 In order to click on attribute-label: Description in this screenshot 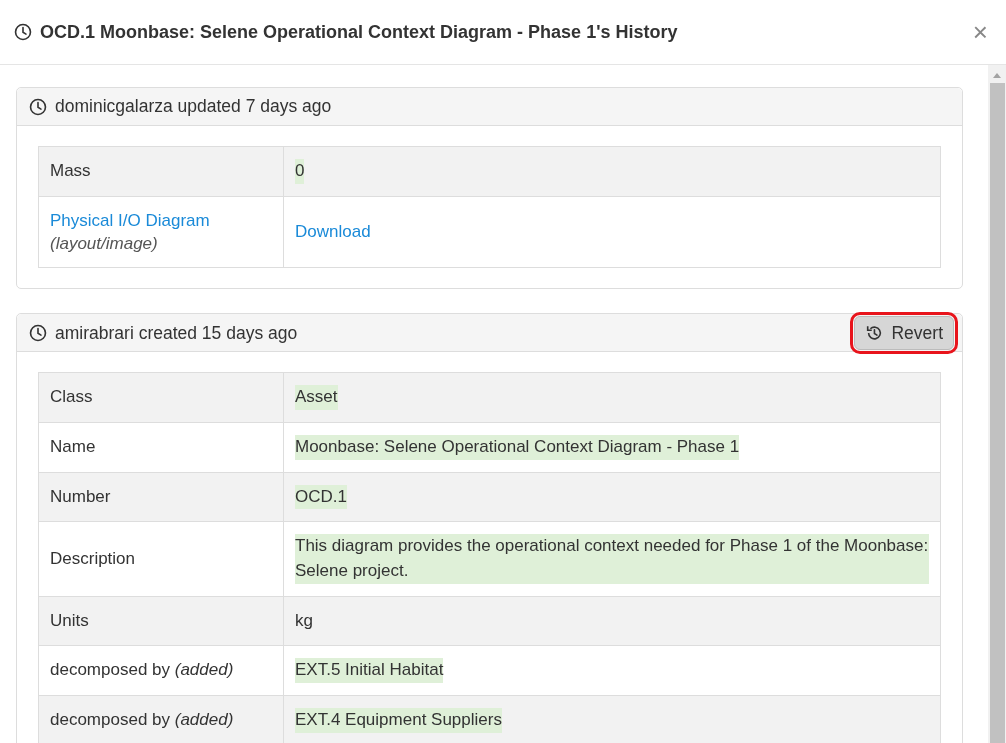, I will do `click(93, 558)`.